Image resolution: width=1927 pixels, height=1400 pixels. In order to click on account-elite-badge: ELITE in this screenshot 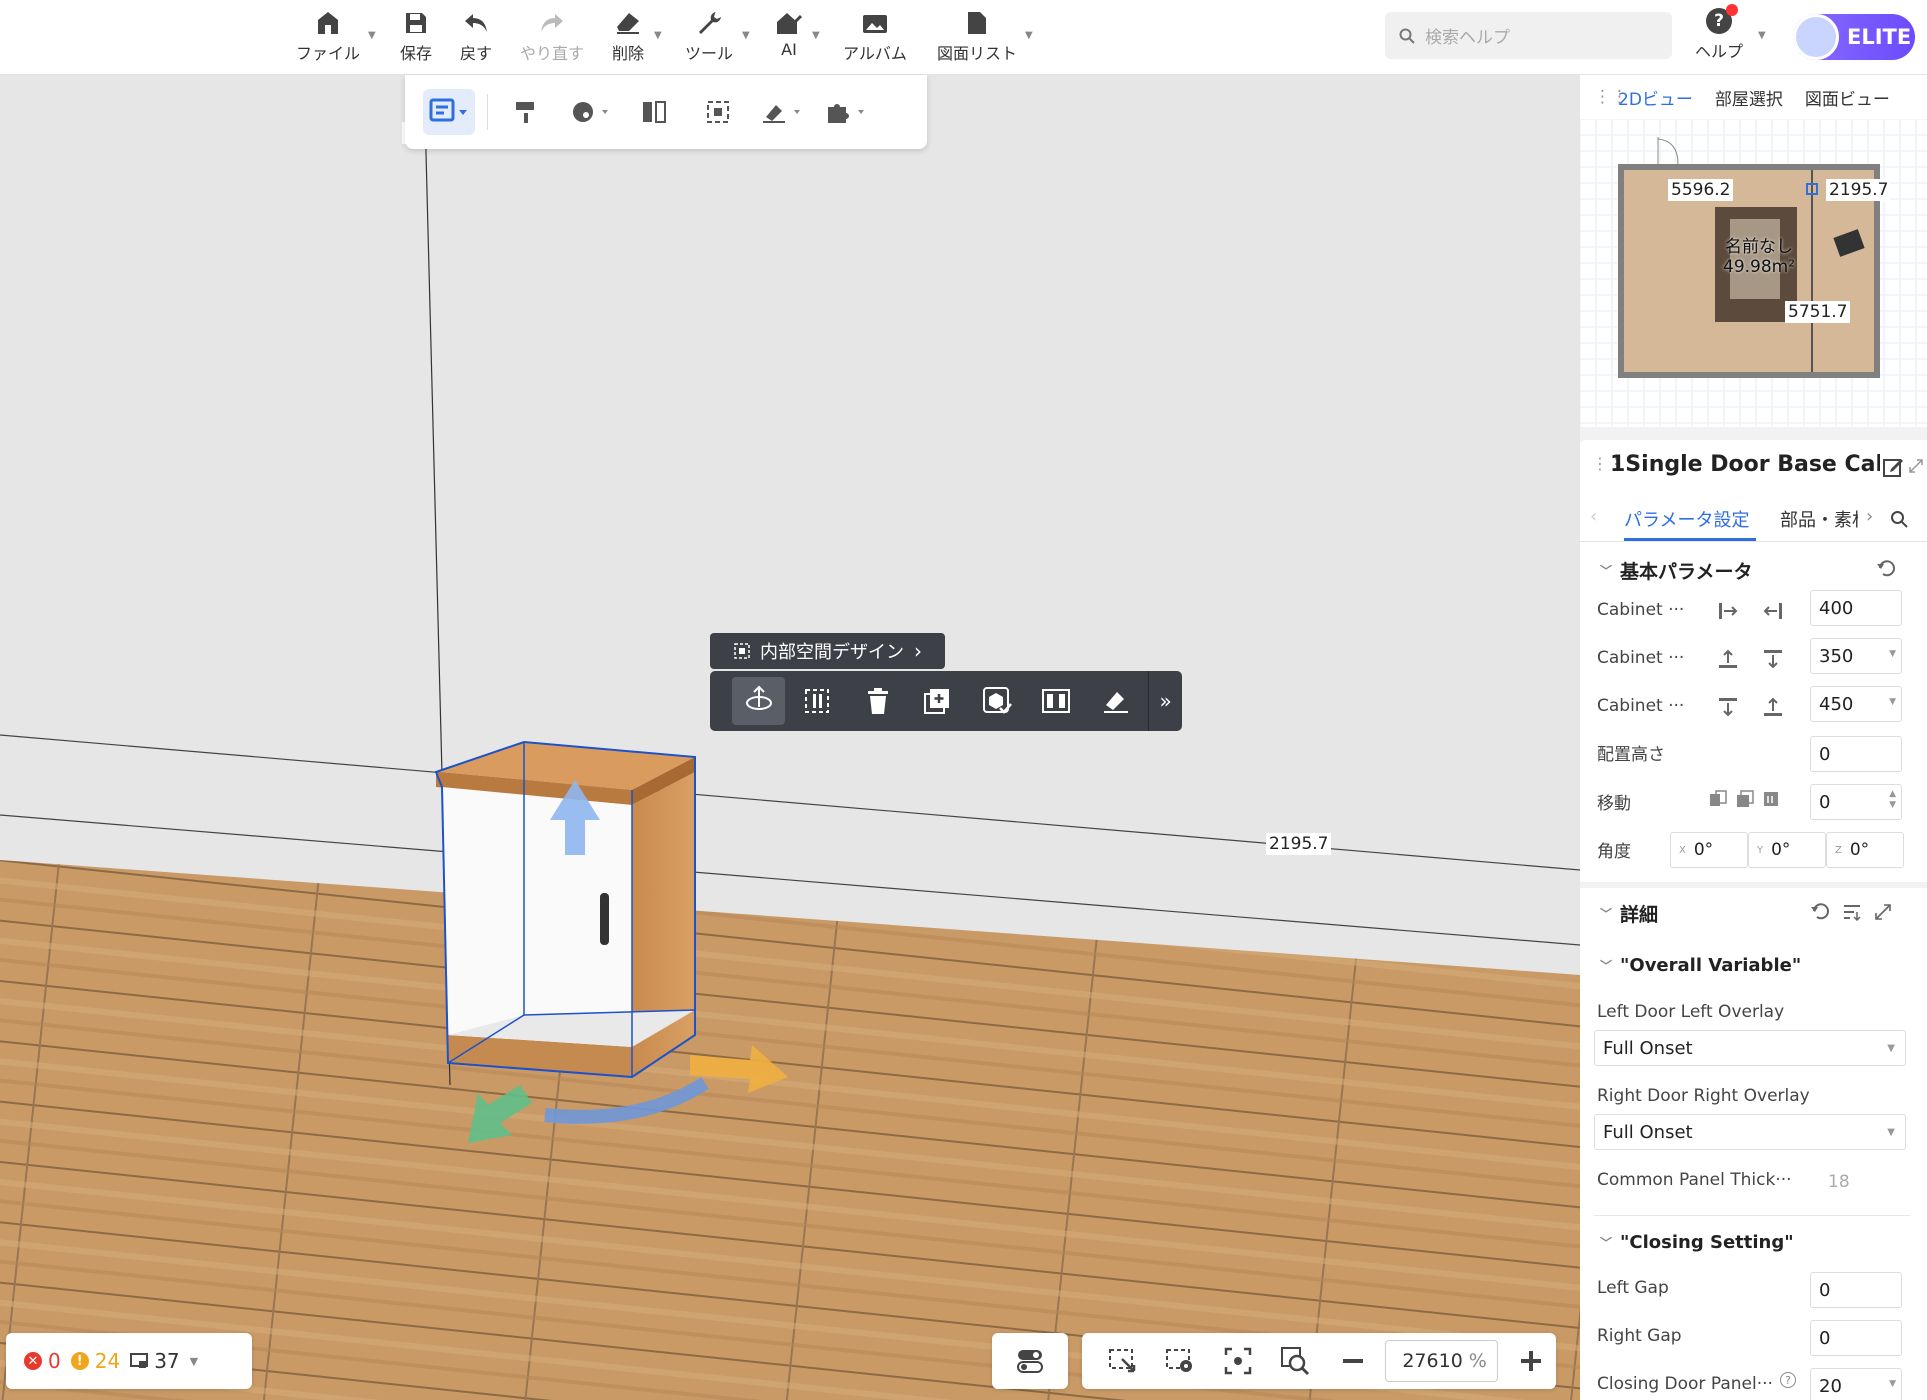, I will do `click(1854, 37)`.